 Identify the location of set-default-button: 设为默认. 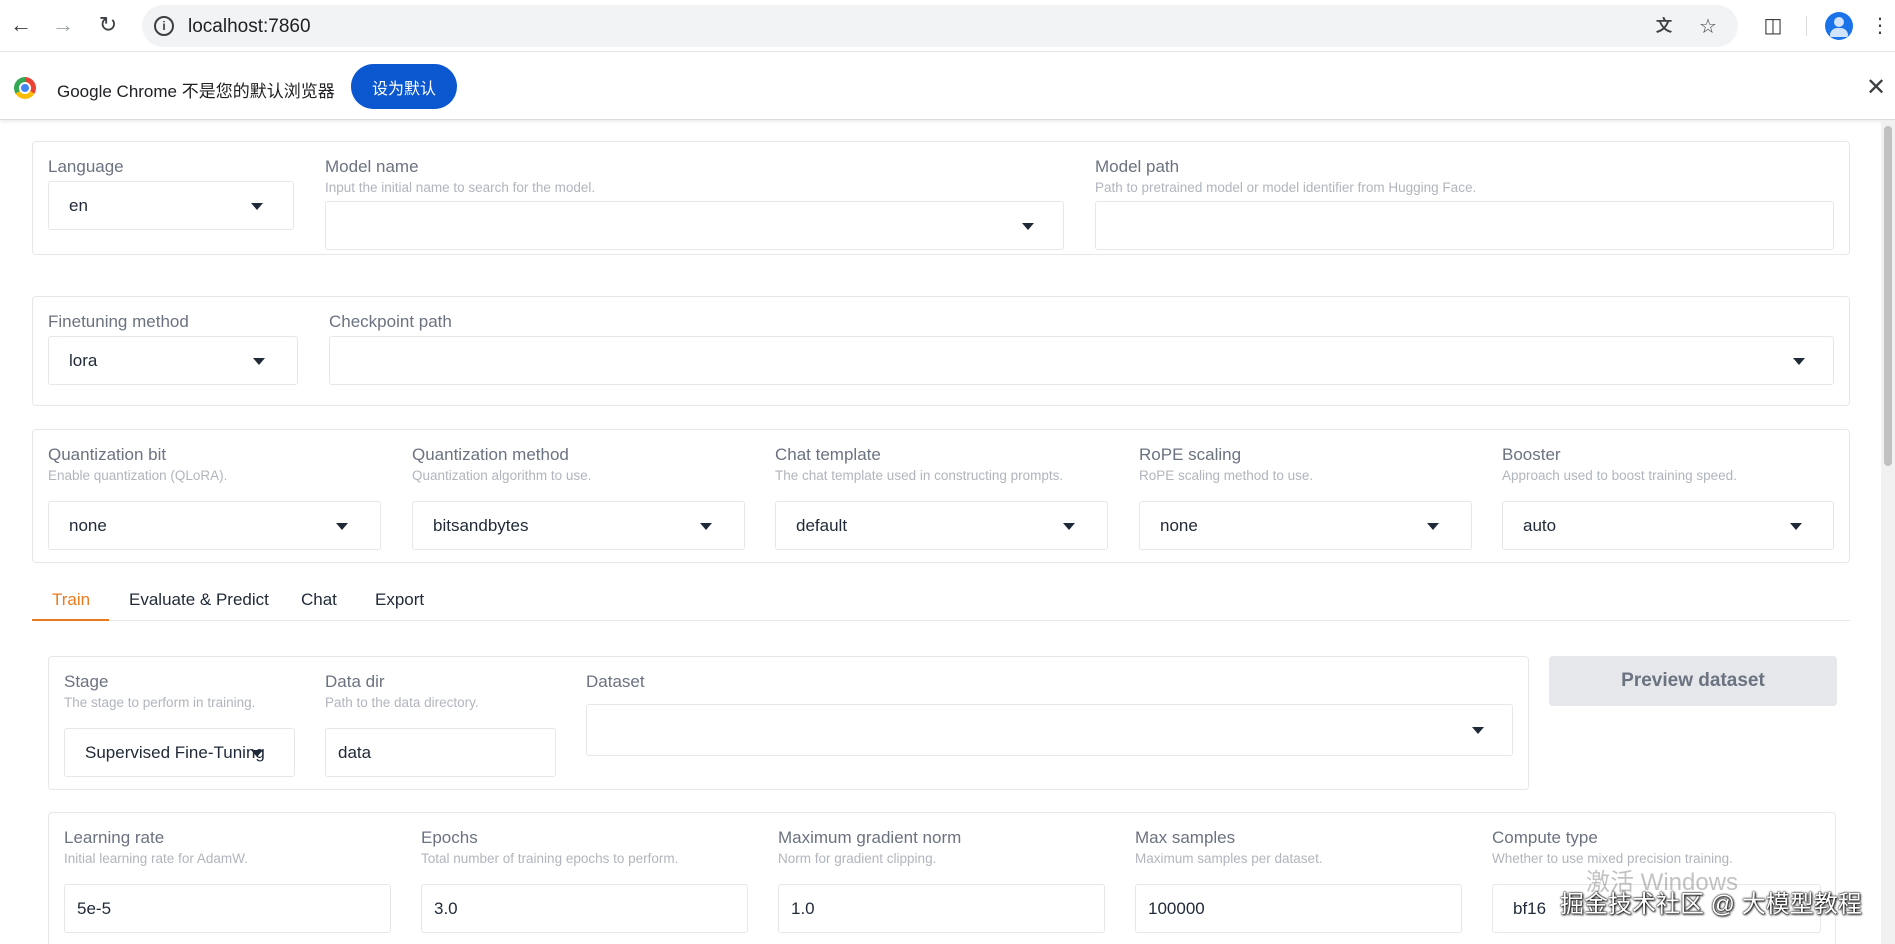
(404, 86).